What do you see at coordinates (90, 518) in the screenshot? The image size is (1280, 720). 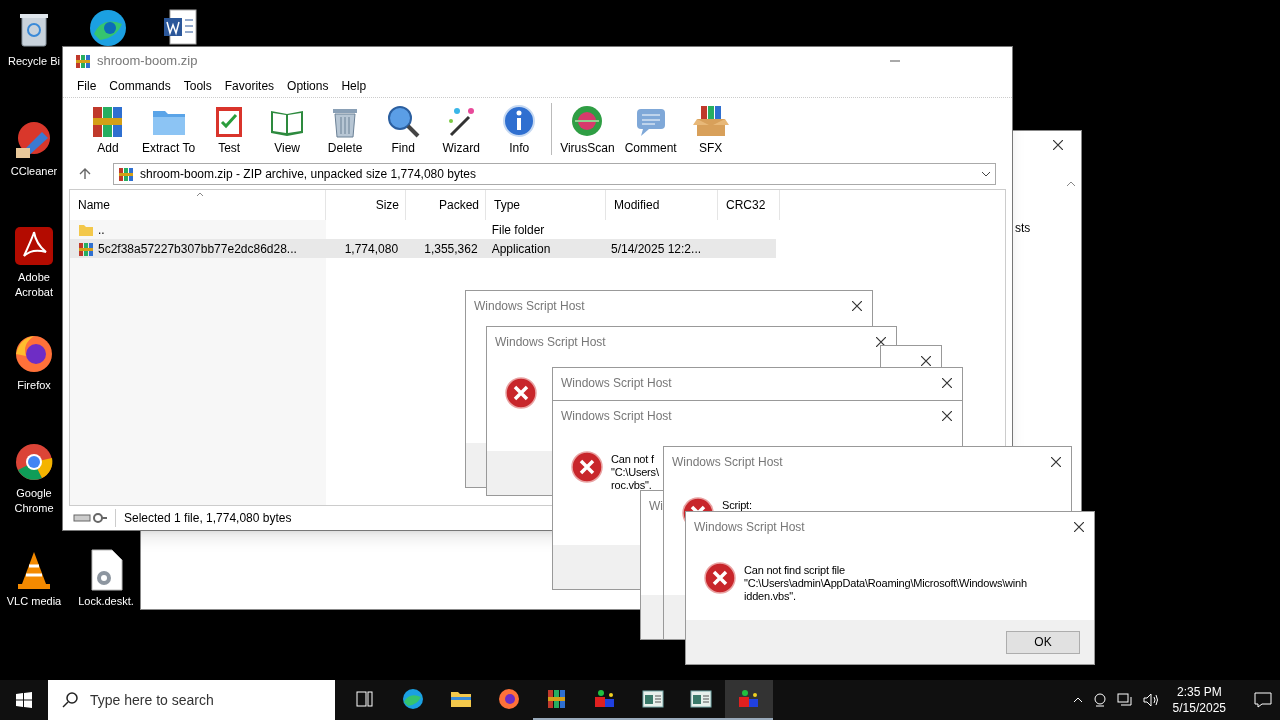 I see `drive-key-icon` at bounding box center [90, 518].